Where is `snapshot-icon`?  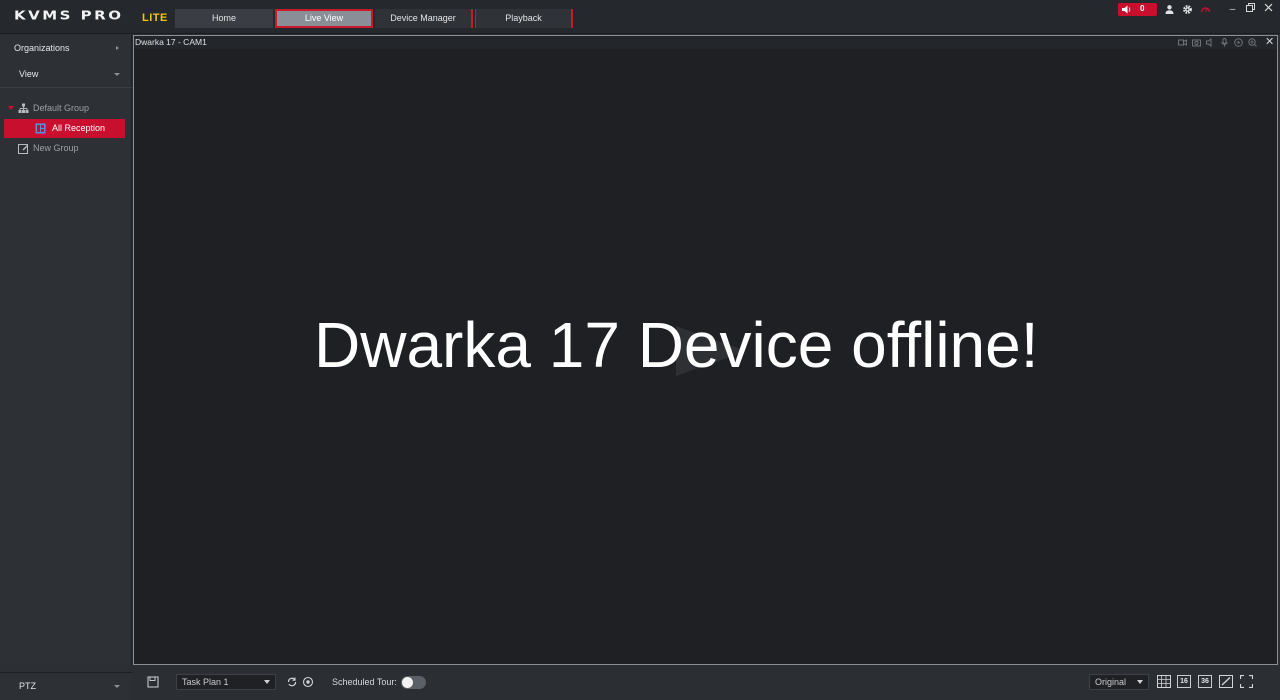
snapshot-icon is located at coordinates (1196, 42).